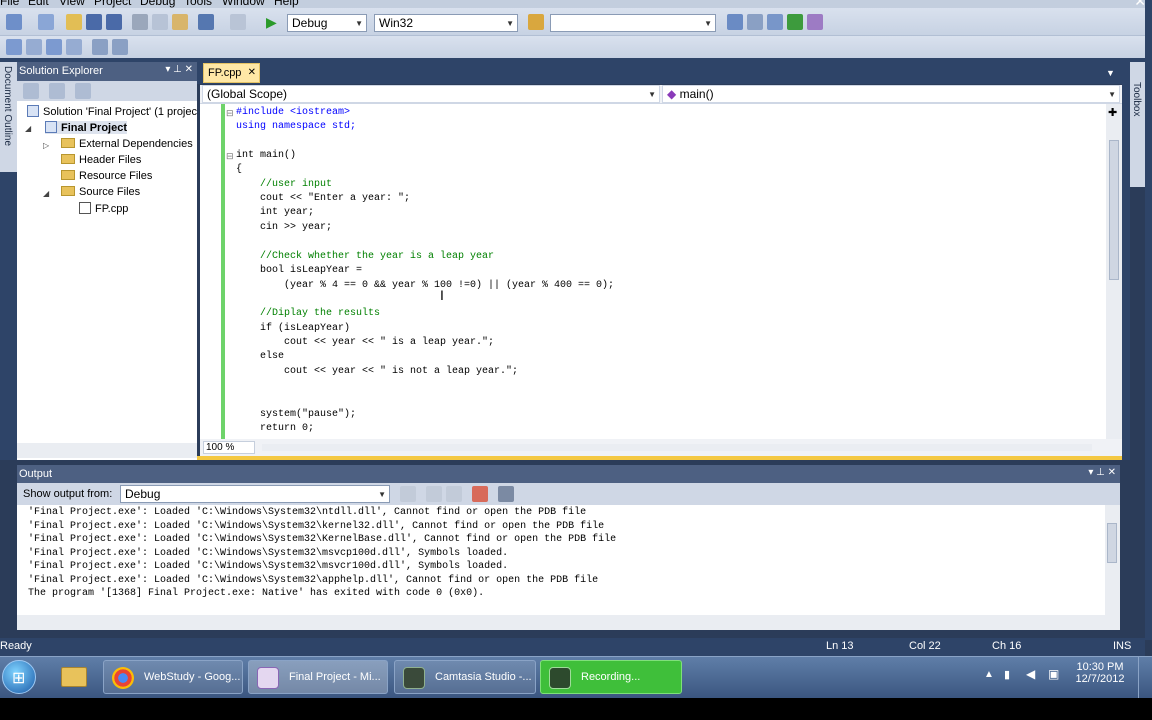 This screenshot has width=1152, height=720. What do you see at coordinates (94, 22) in the screenshot?
I see `save-icon` at bounding box center [94, 22].